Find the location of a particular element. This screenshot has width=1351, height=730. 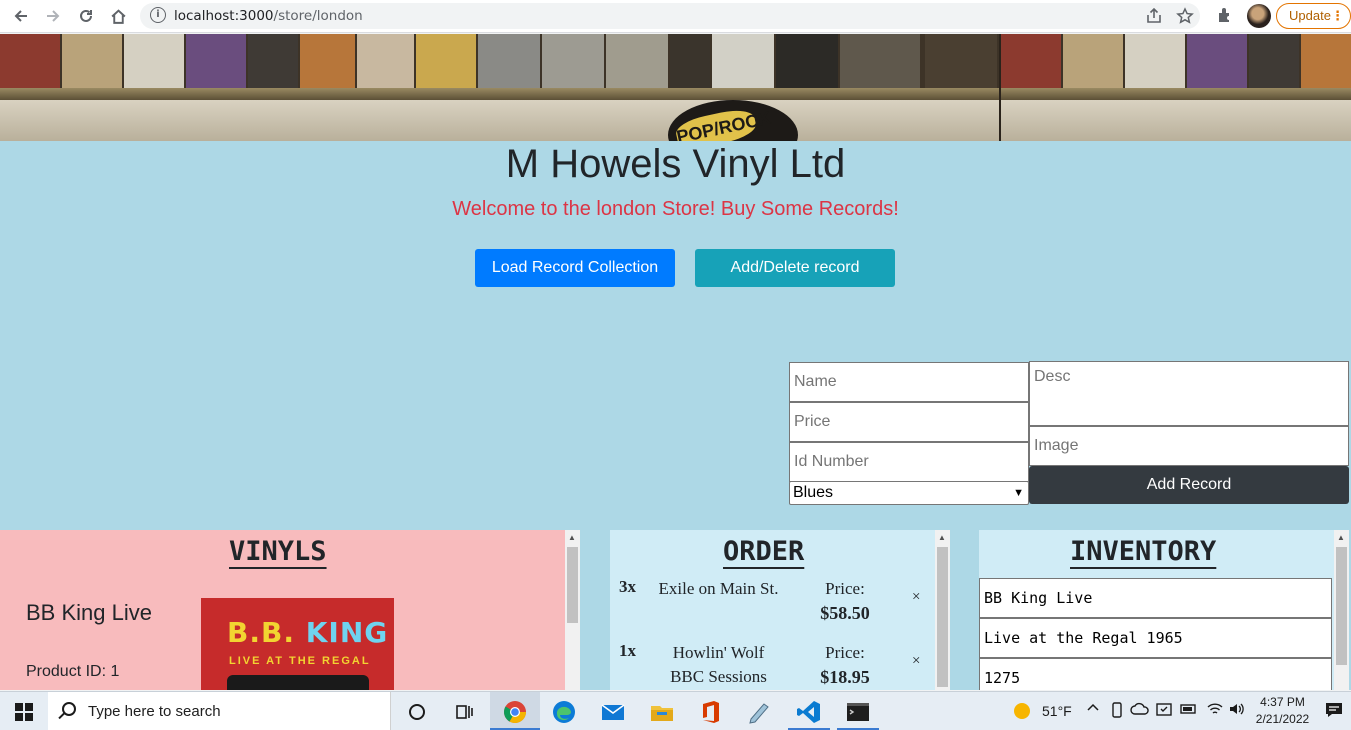

order-scrollbar: ▲ is located at coordinates (942, 610).